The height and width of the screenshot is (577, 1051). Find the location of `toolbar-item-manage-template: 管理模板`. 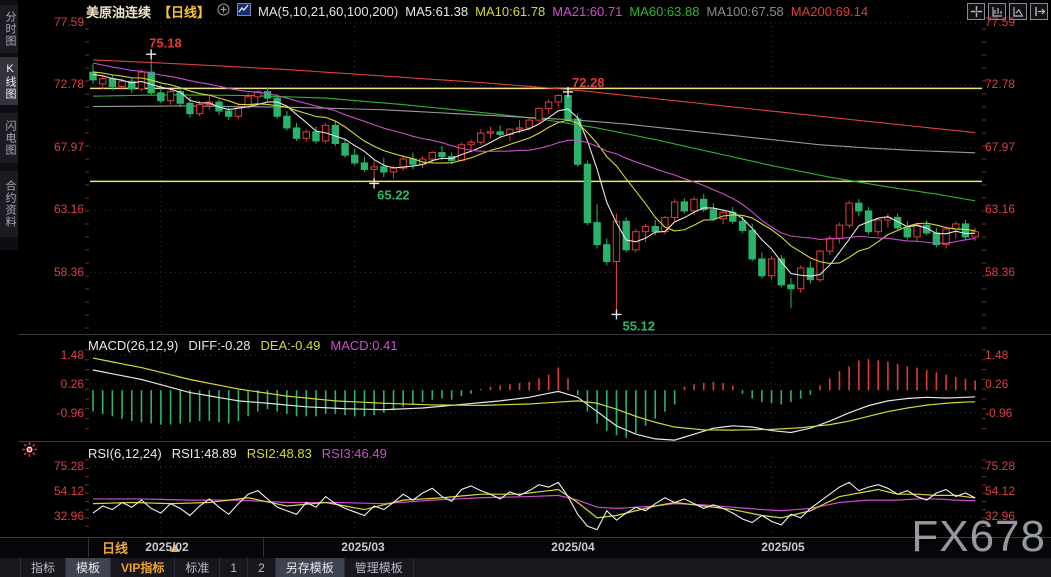

toolbar-item-manage-template: 管理模板 is located at coordinates (379, 567).